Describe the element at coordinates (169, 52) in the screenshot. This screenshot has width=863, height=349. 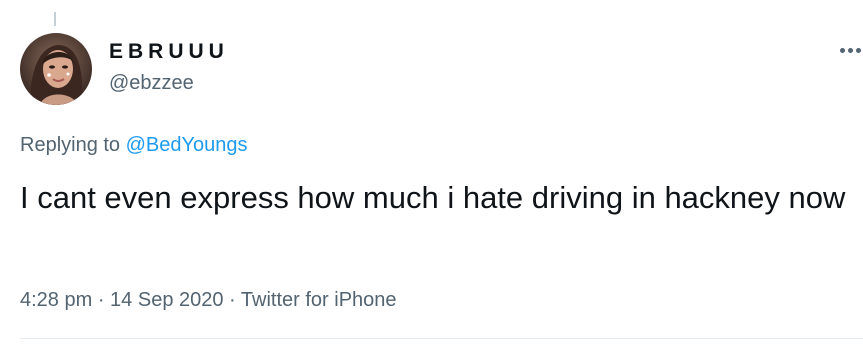
I see `display-name: EBRUUU` at that location.